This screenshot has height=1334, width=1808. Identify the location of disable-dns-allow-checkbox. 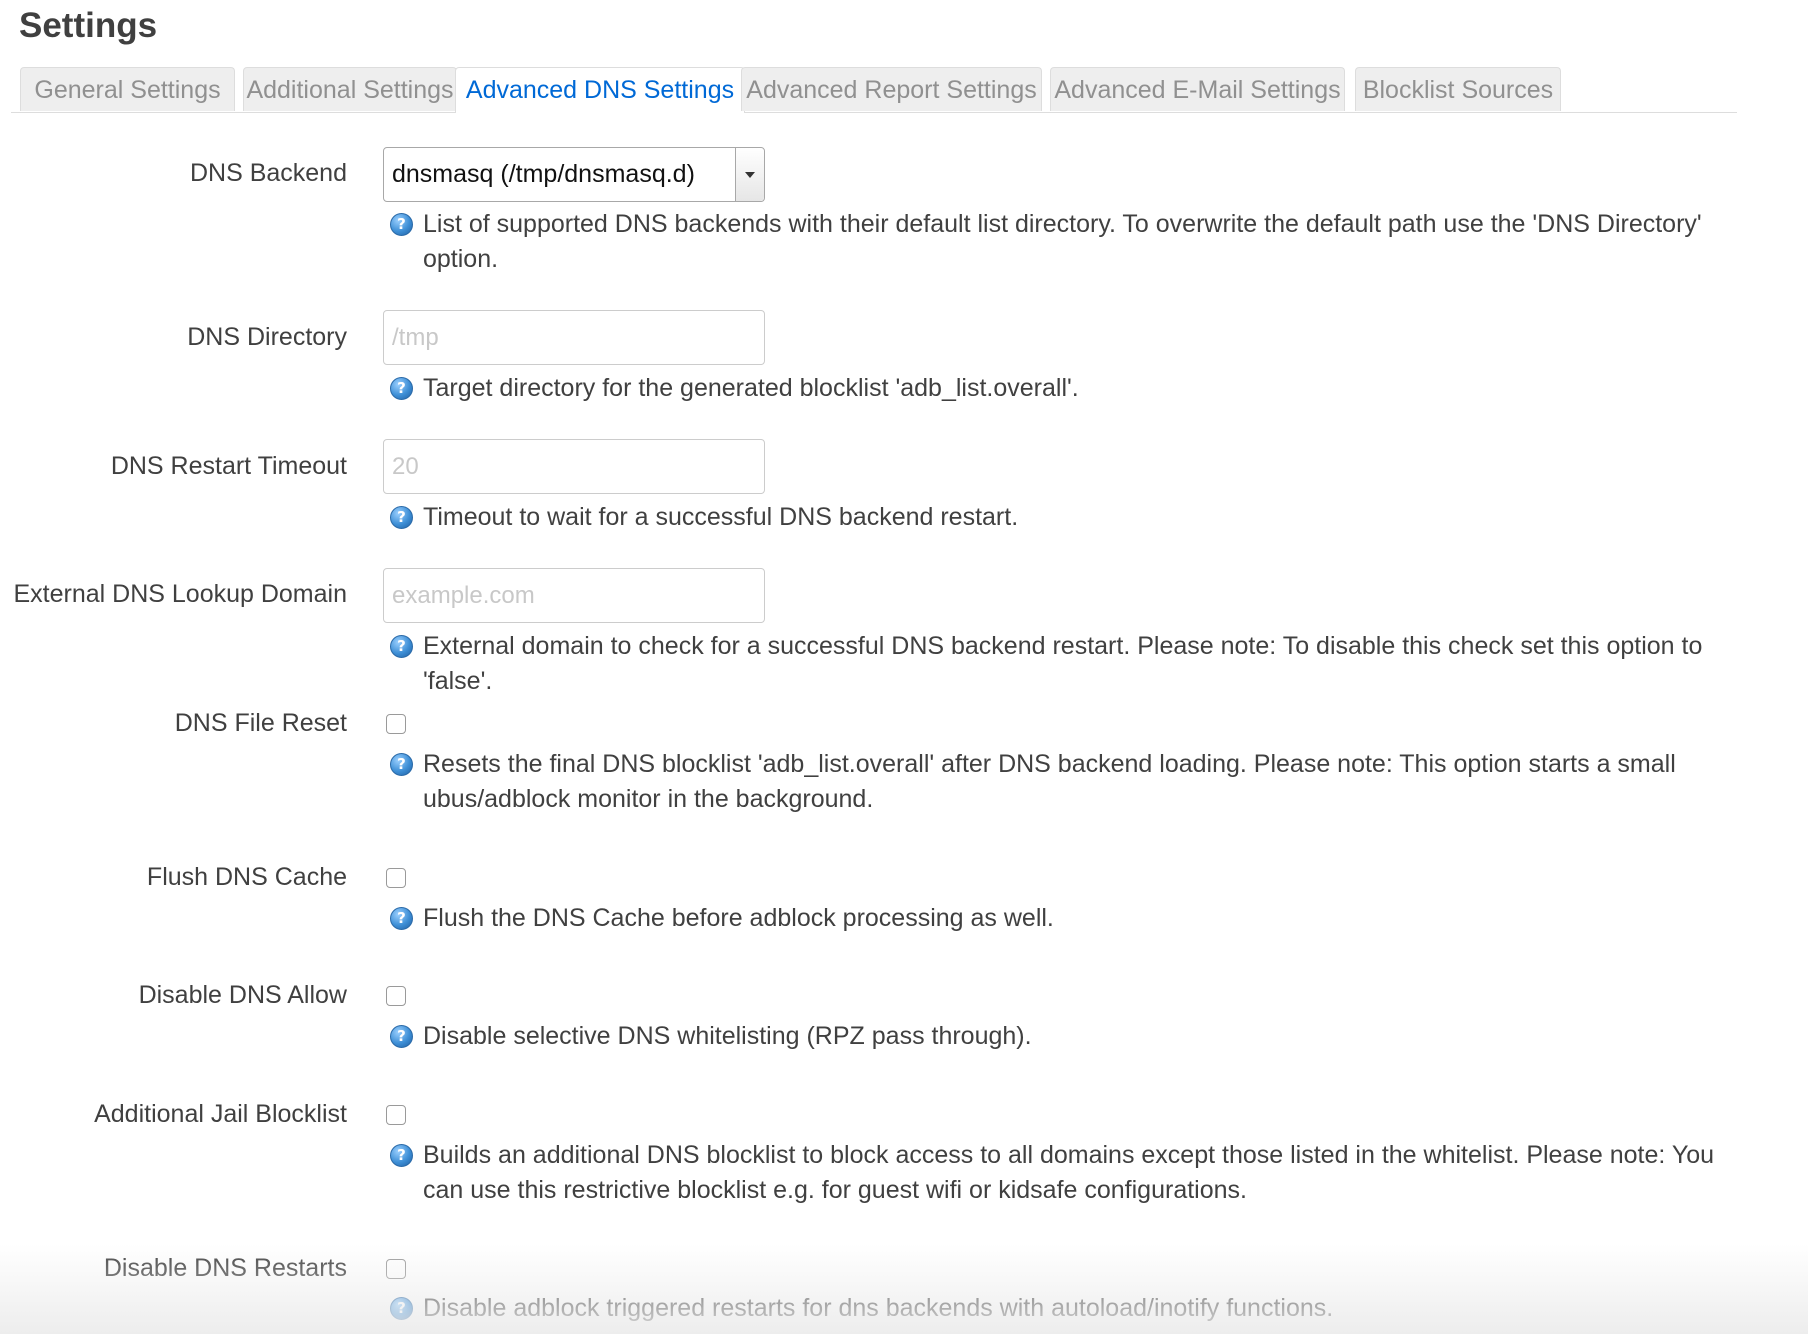
(396, 996).